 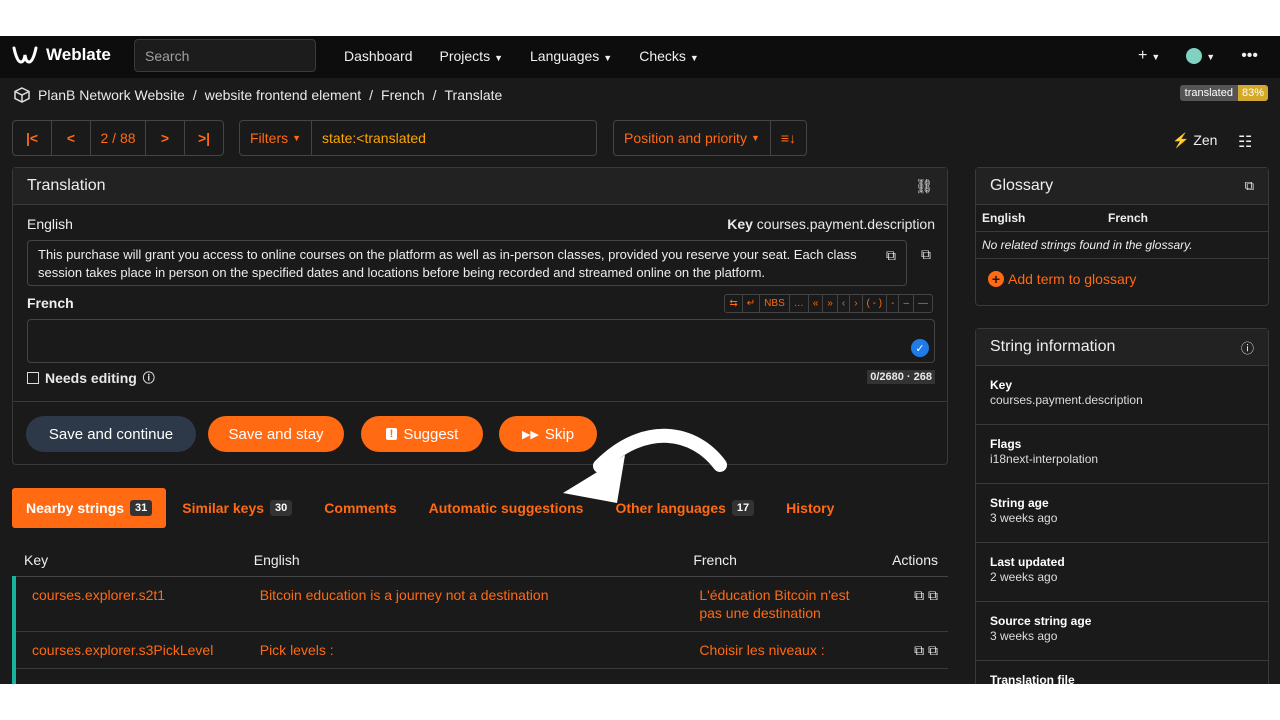 I want to click on breadcrumb-translate: Translate, so click(x=474, y=95).